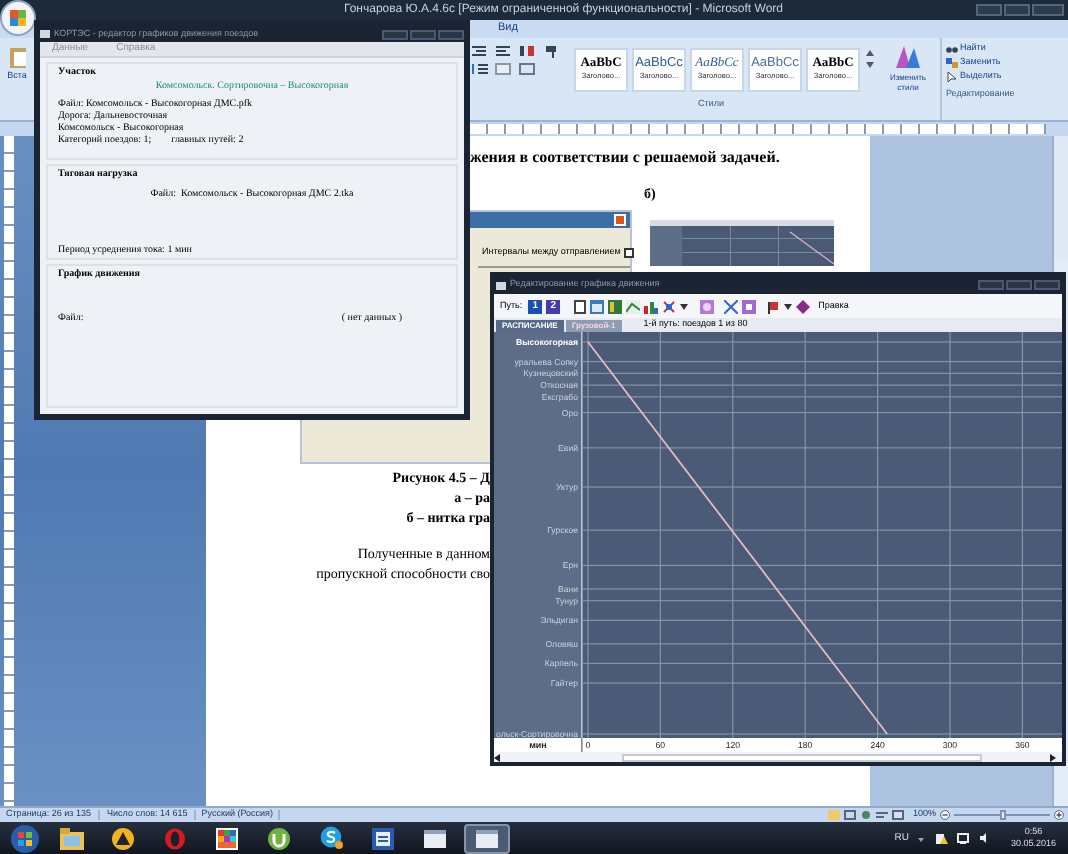 This screenshot has width=1068, height=854. Describe the element at coordinates (479, 69) in the screenshot. I see `line-spacing-icon` at that location.